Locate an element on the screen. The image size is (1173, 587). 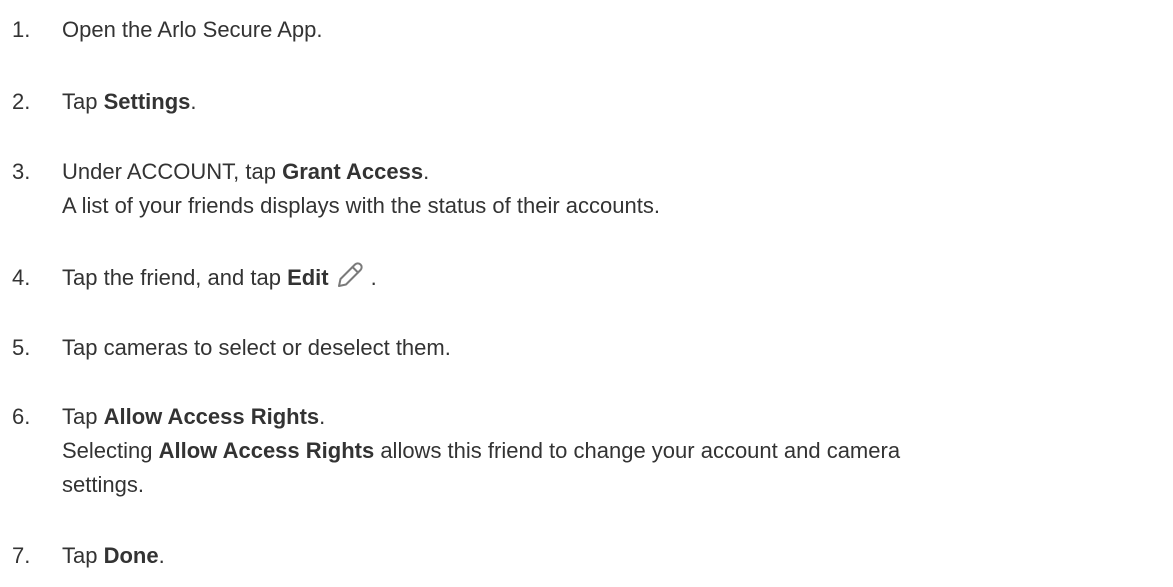
ui-label-allow-access-rights: Allow Access Rights is located at coordinates (211, 416).